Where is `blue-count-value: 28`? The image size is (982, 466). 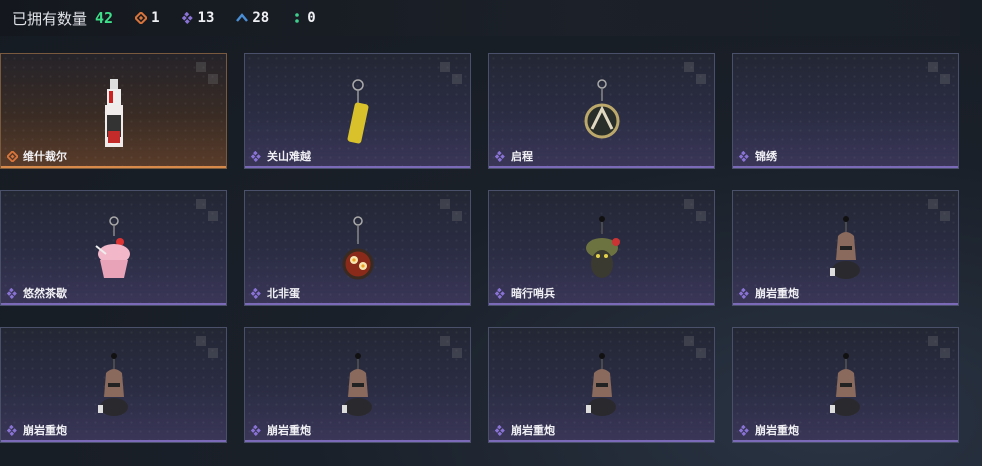
blue-count-value: 28 is located at coordinates (261, 18).